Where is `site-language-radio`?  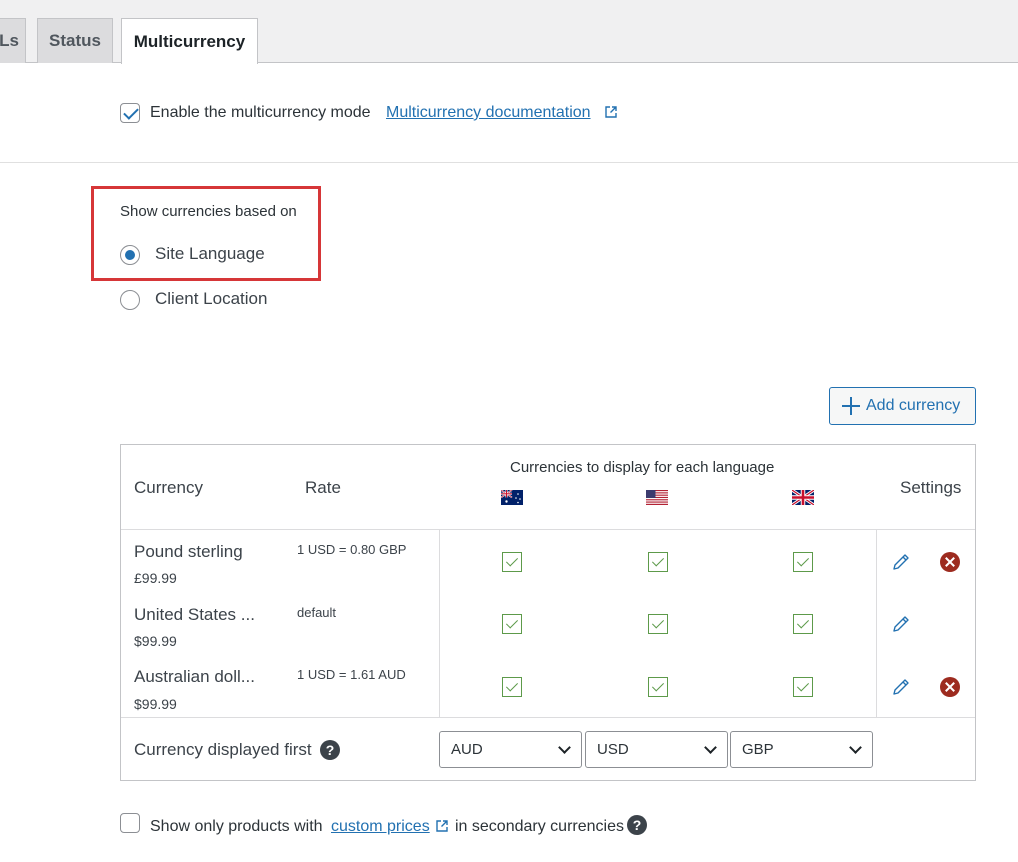
site-language-radio is located at coordinates (130, 255).